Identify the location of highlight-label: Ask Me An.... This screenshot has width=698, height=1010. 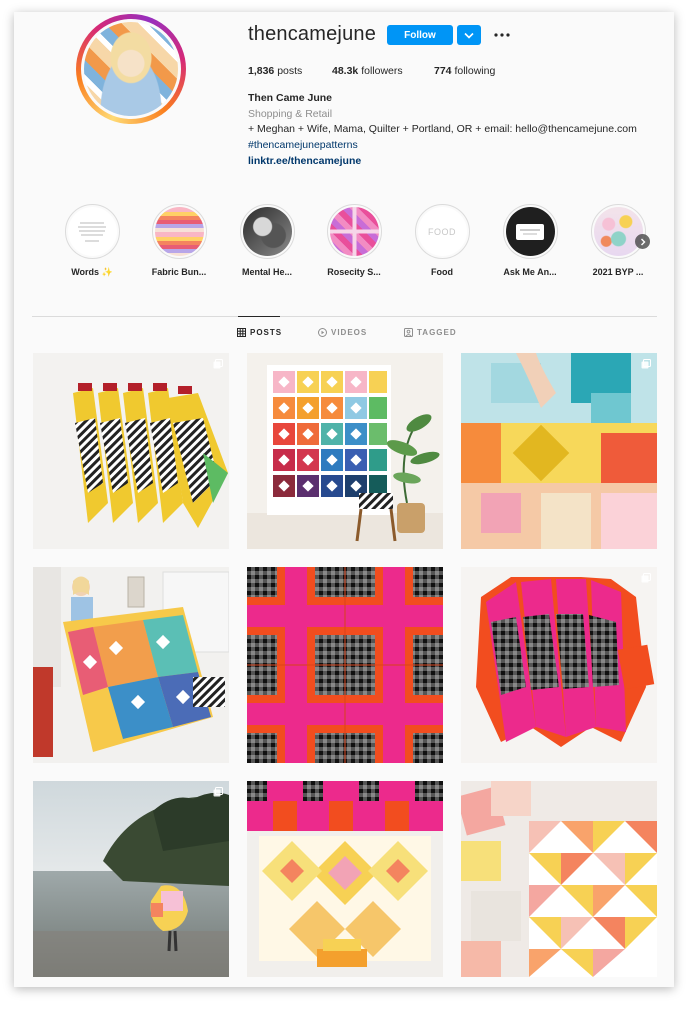
(530, 272).